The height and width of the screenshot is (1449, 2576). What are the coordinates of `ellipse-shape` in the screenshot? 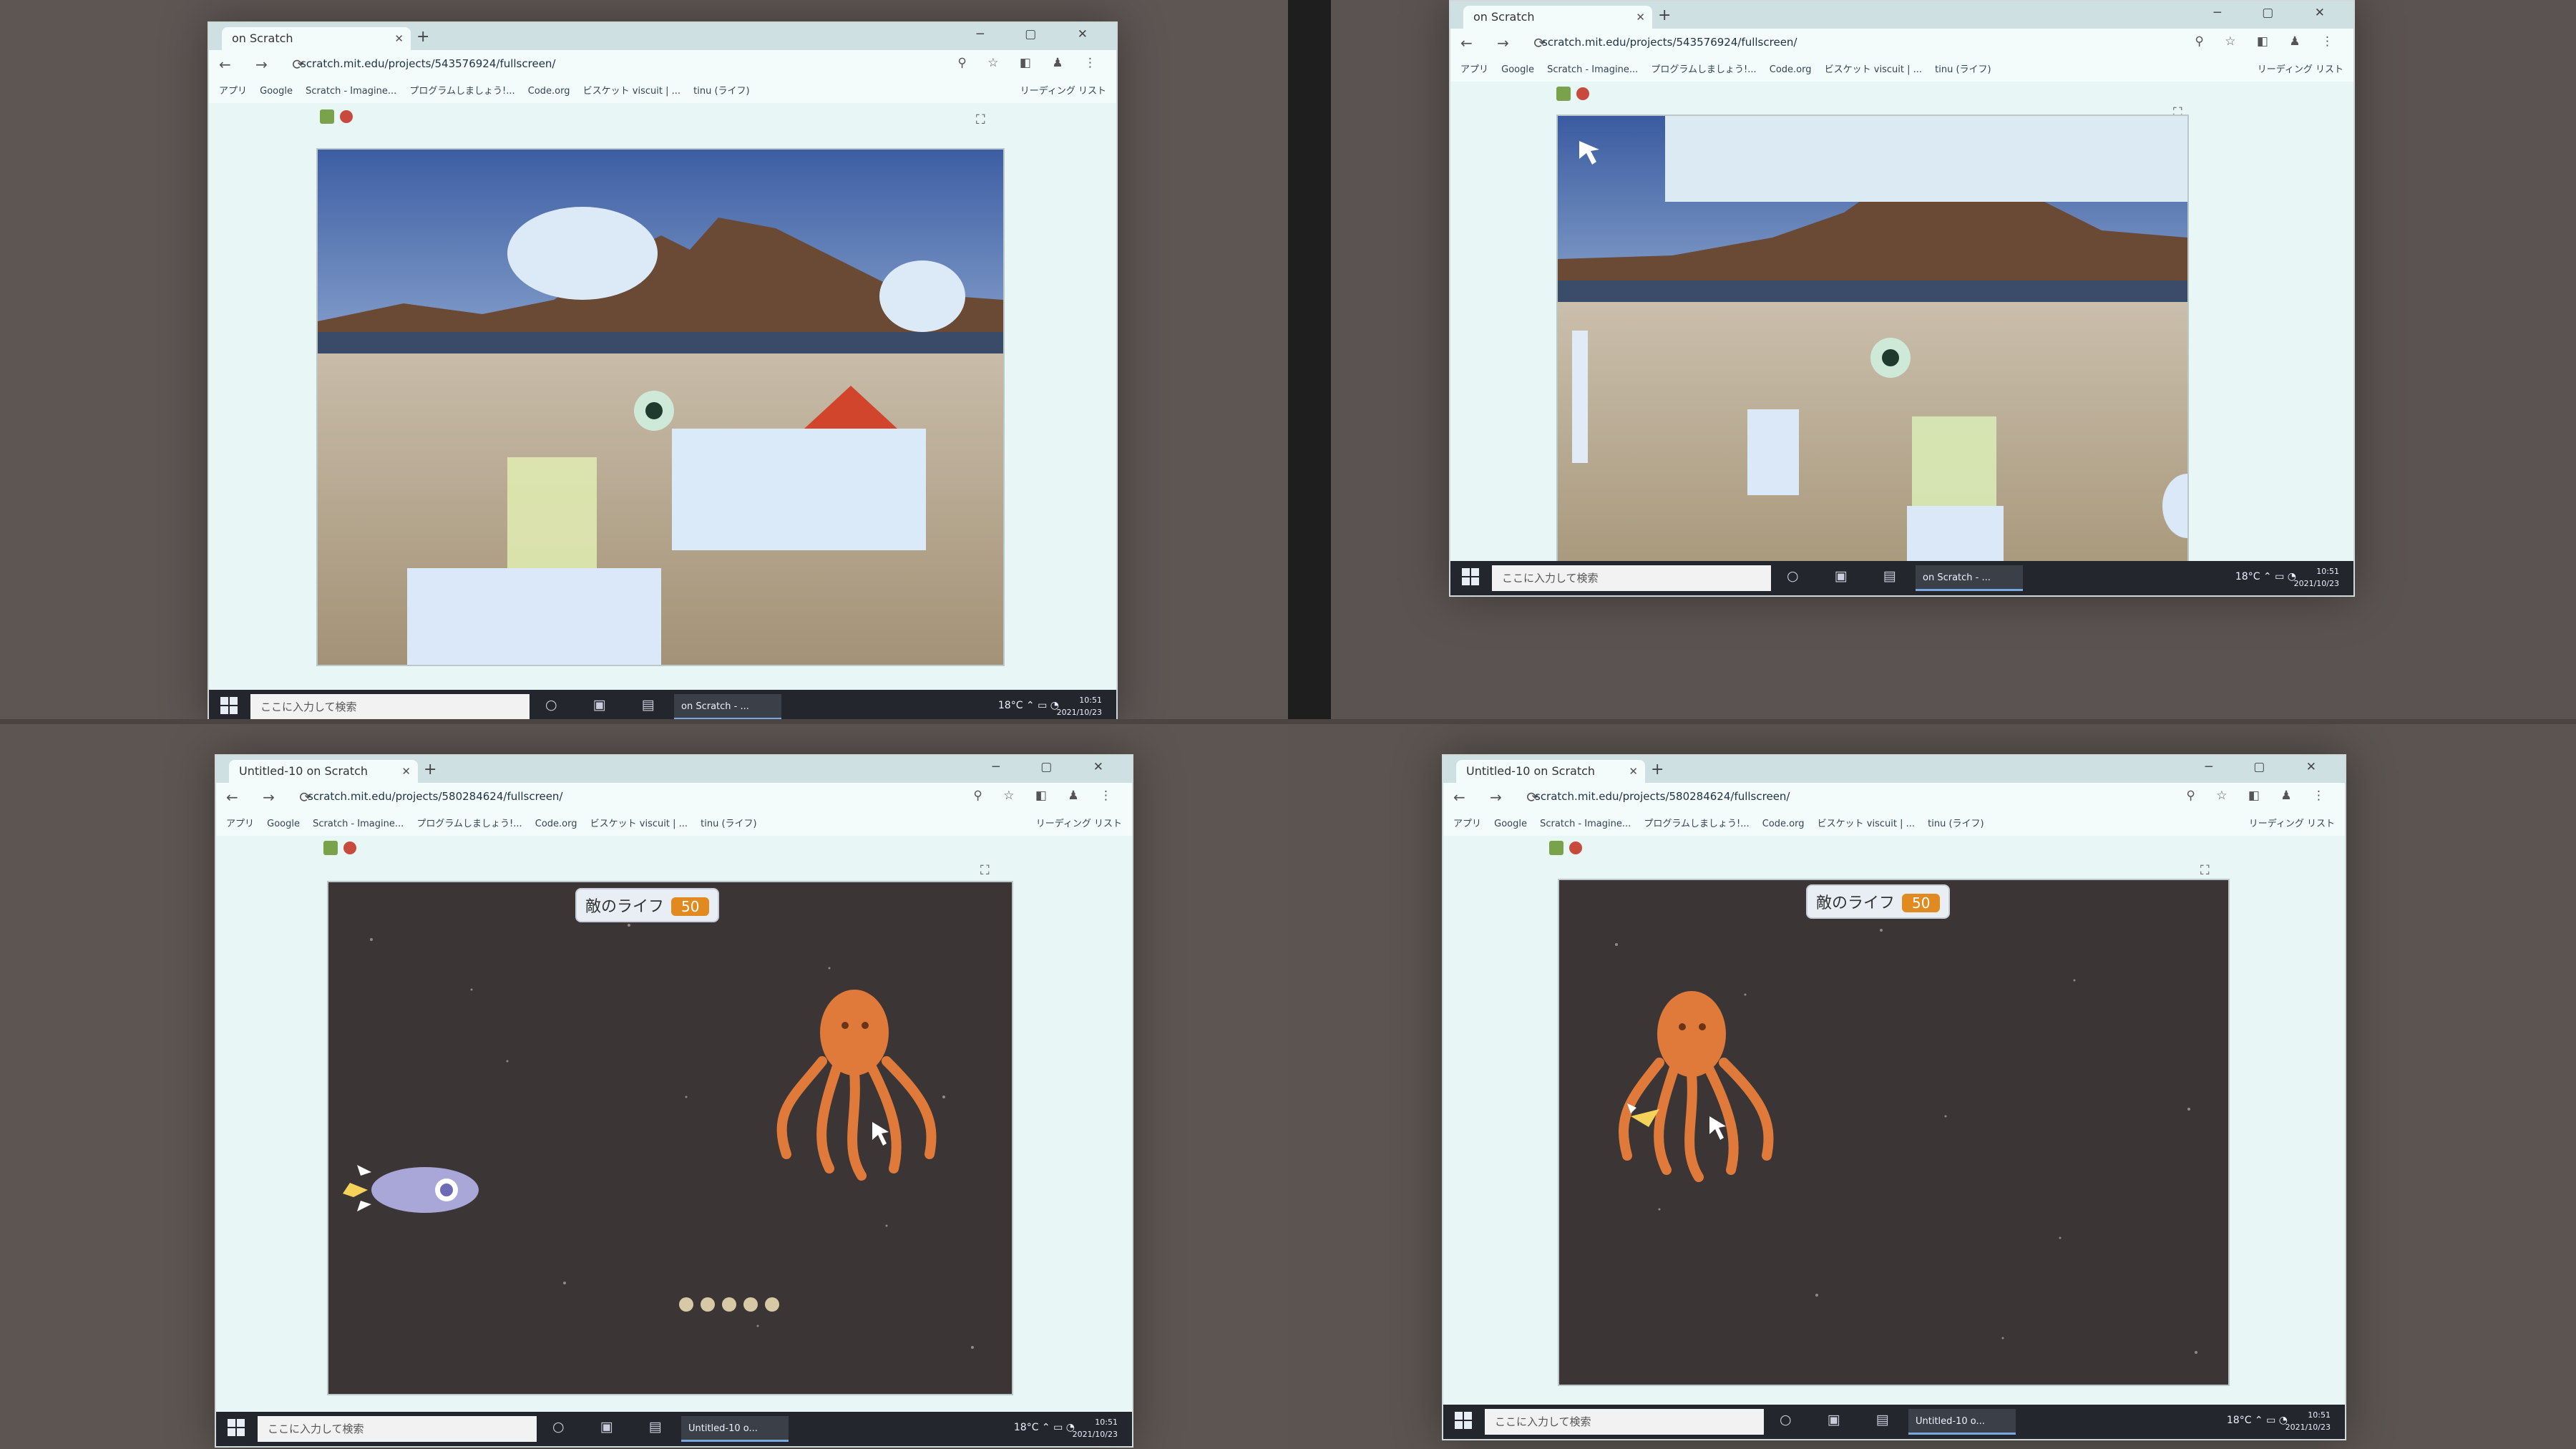 It's located at (582, 253).